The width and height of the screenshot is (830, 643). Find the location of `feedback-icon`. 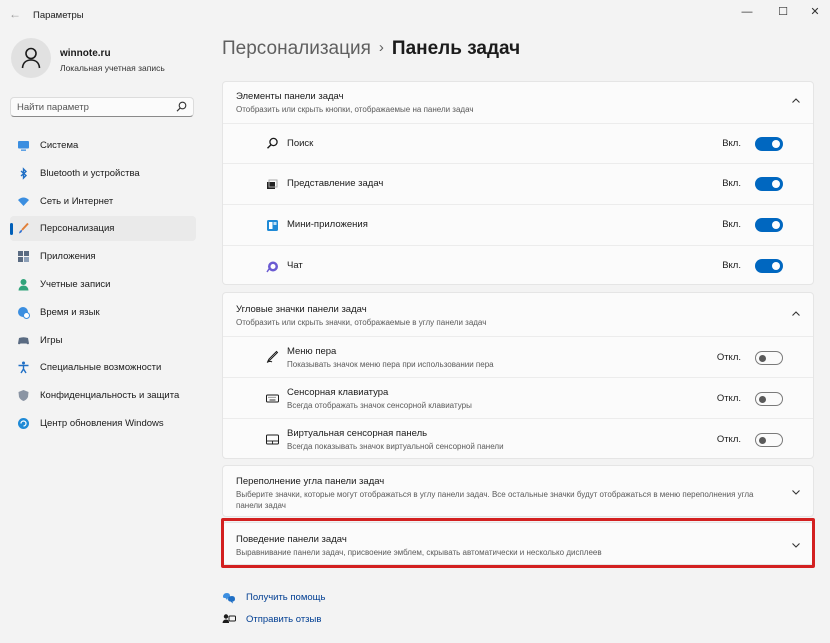

feedback-icon is located at coordinates (229, 618).